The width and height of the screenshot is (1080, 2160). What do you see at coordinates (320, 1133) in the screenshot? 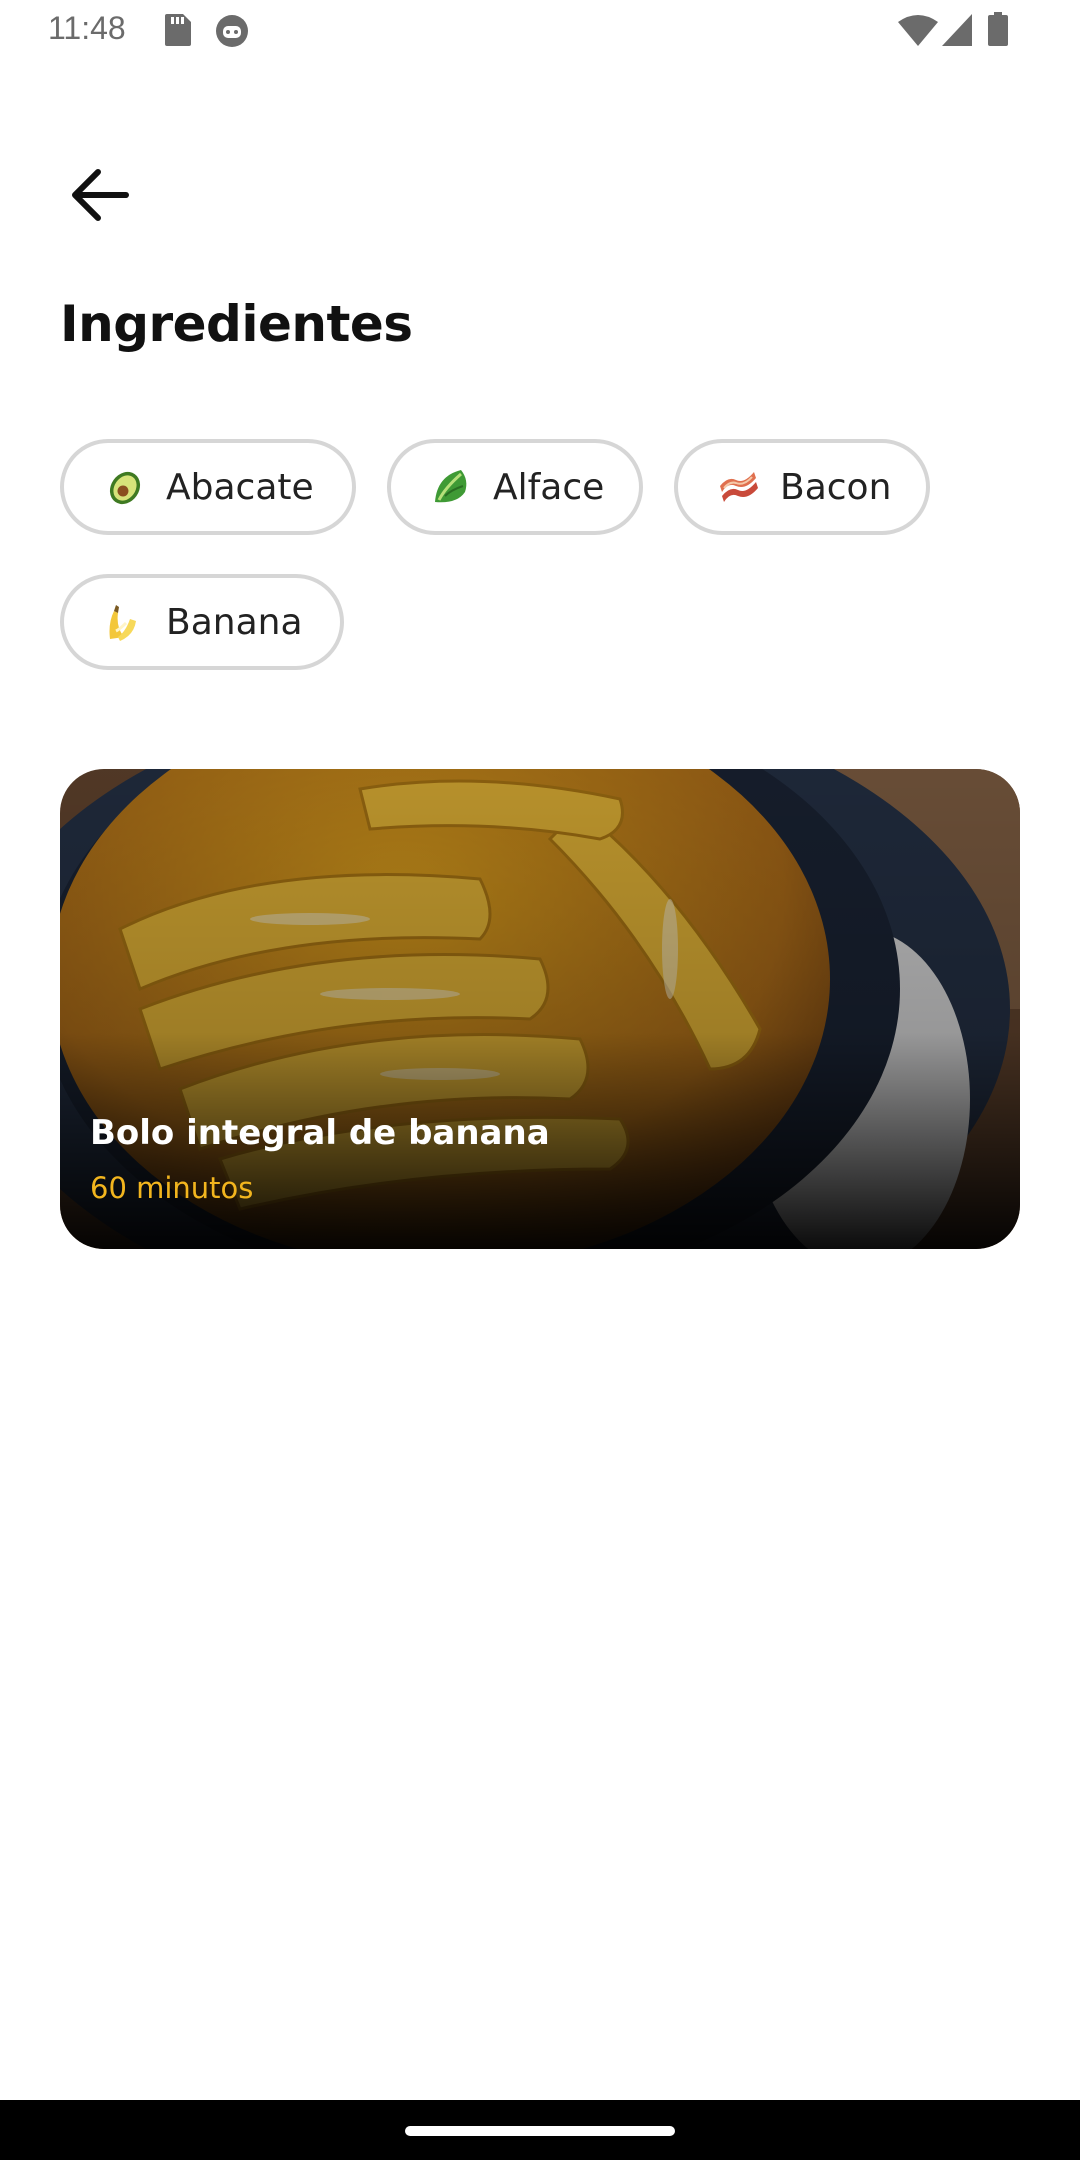
I see `recipe-title: Bolo integral de banana` at bounding box center [320, 1133].